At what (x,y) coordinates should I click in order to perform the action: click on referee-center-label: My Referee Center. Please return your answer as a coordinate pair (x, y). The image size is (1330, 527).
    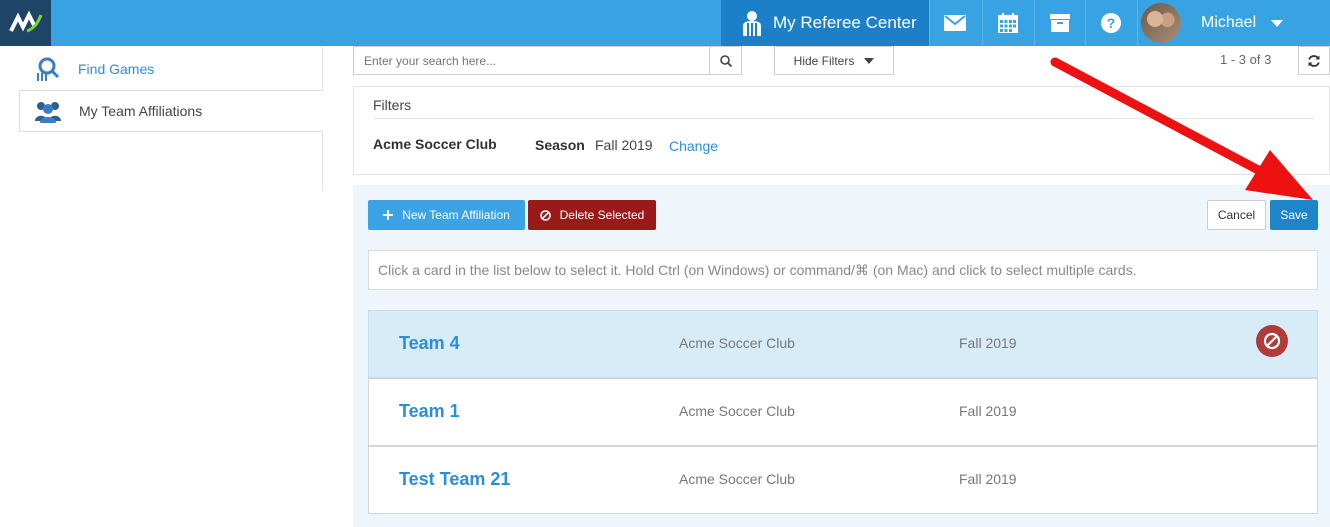
    Looking at the image, I should click on (845, 22).